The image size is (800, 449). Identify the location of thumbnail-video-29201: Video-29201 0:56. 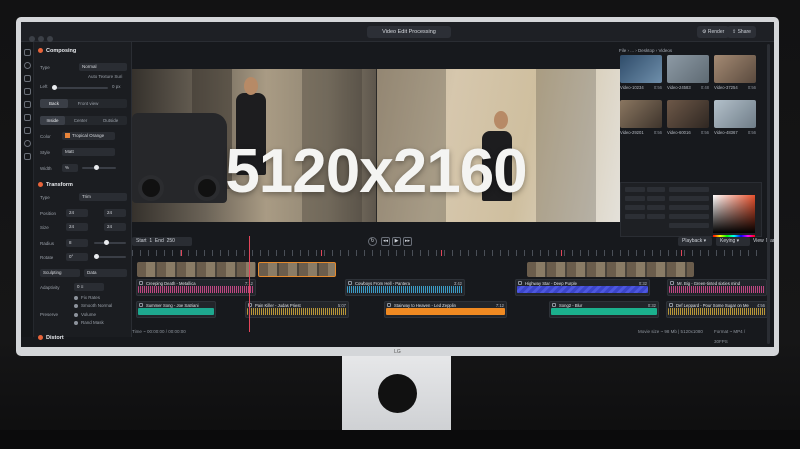
(641, 117).